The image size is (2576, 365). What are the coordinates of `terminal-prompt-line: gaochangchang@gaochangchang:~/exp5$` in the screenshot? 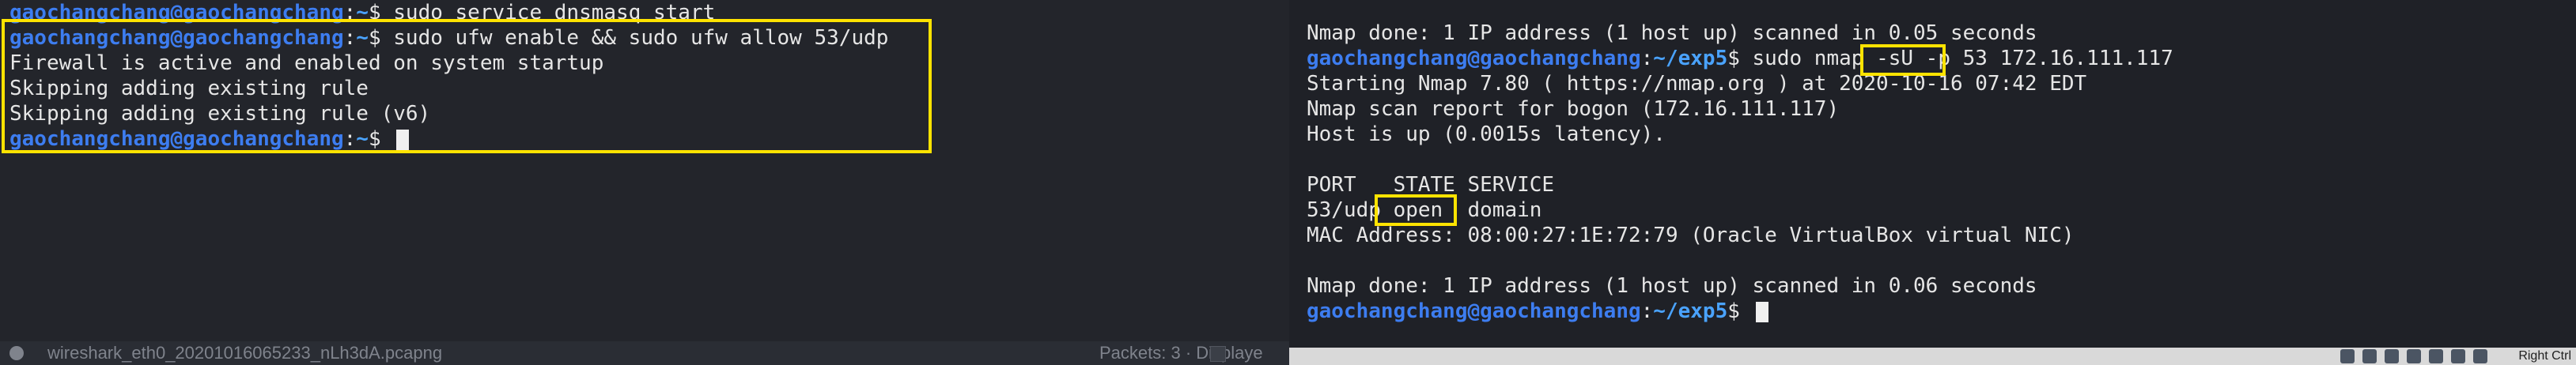 It's located at (1740, 311).